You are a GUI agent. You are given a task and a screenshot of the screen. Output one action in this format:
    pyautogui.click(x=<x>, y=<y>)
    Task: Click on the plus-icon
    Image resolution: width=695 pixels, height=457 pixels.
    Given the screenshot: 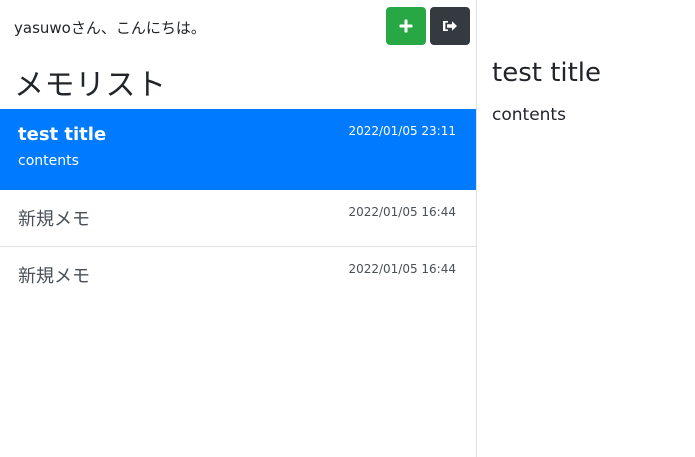 What is the action you would take?
    pyautogui.click(x=406, y=26)
    